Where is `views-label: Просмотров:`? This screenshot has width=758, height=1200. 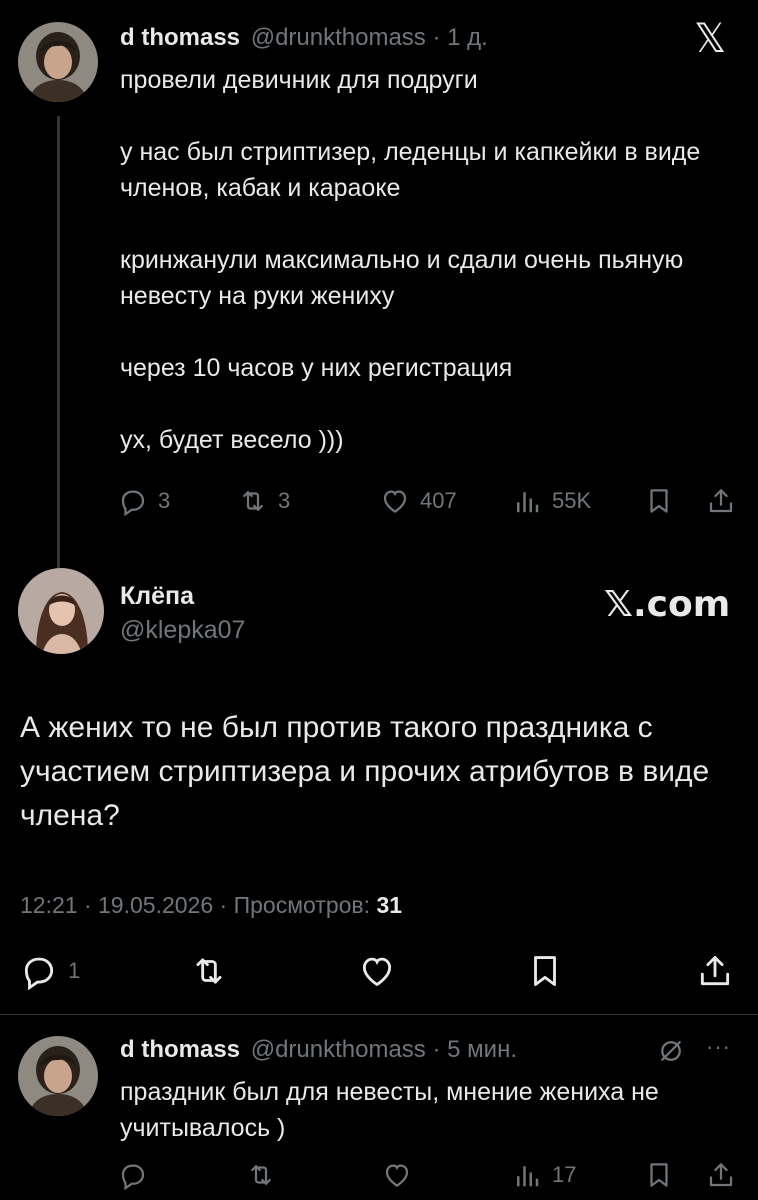 views-label: Просмотров: is located at coordinates (302, 905).